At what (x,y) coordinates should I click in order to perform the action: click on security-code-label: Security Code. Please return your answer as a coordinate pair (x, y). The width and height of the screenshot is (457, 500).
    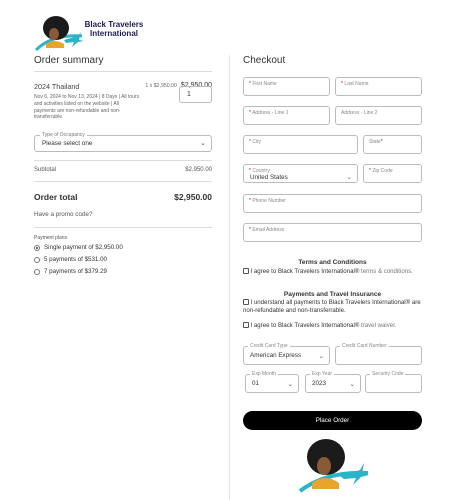
    Looking at the image, I should click on (388, 374).